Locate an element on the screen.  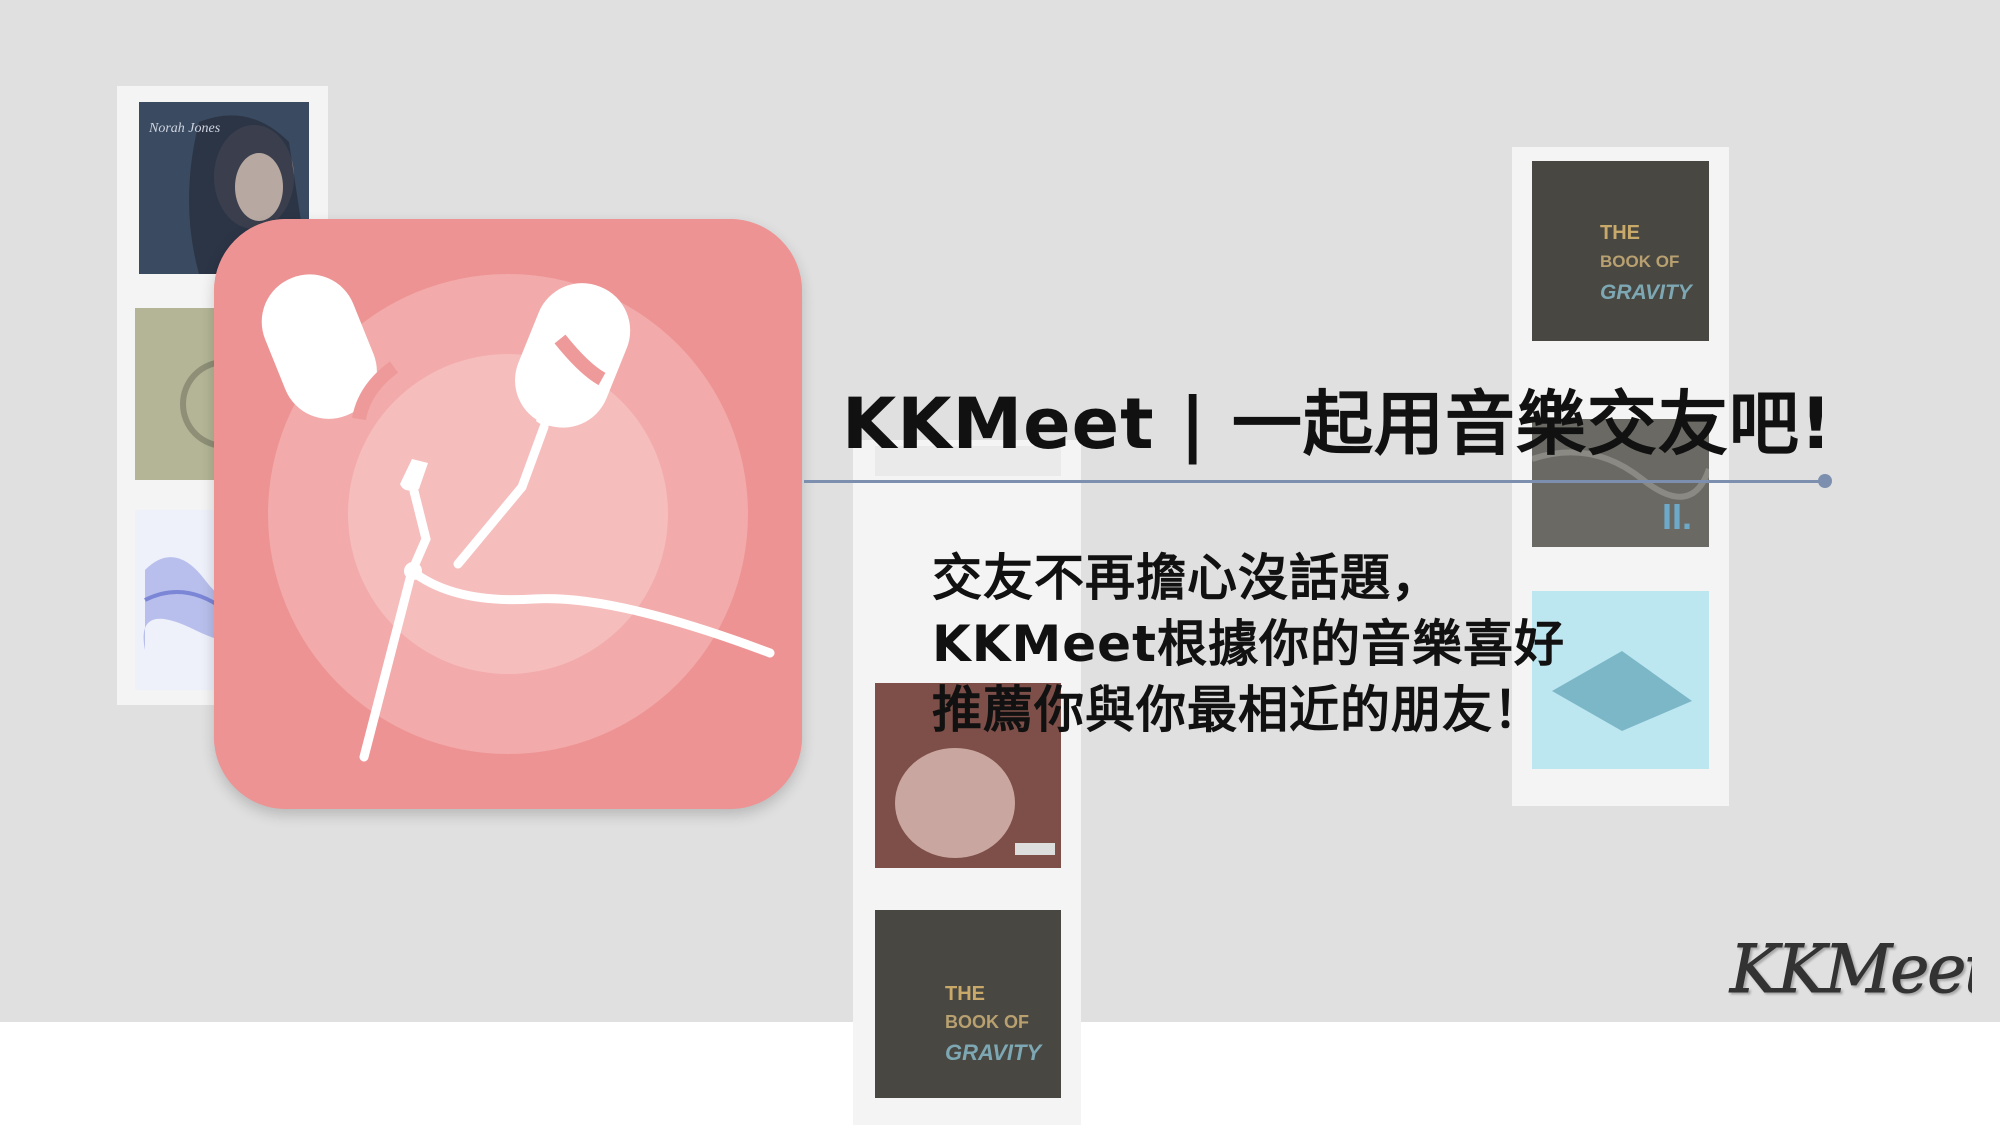
album-strip-middle: THE BOOK OF GRAVITY is located at coordinates (967, 782).